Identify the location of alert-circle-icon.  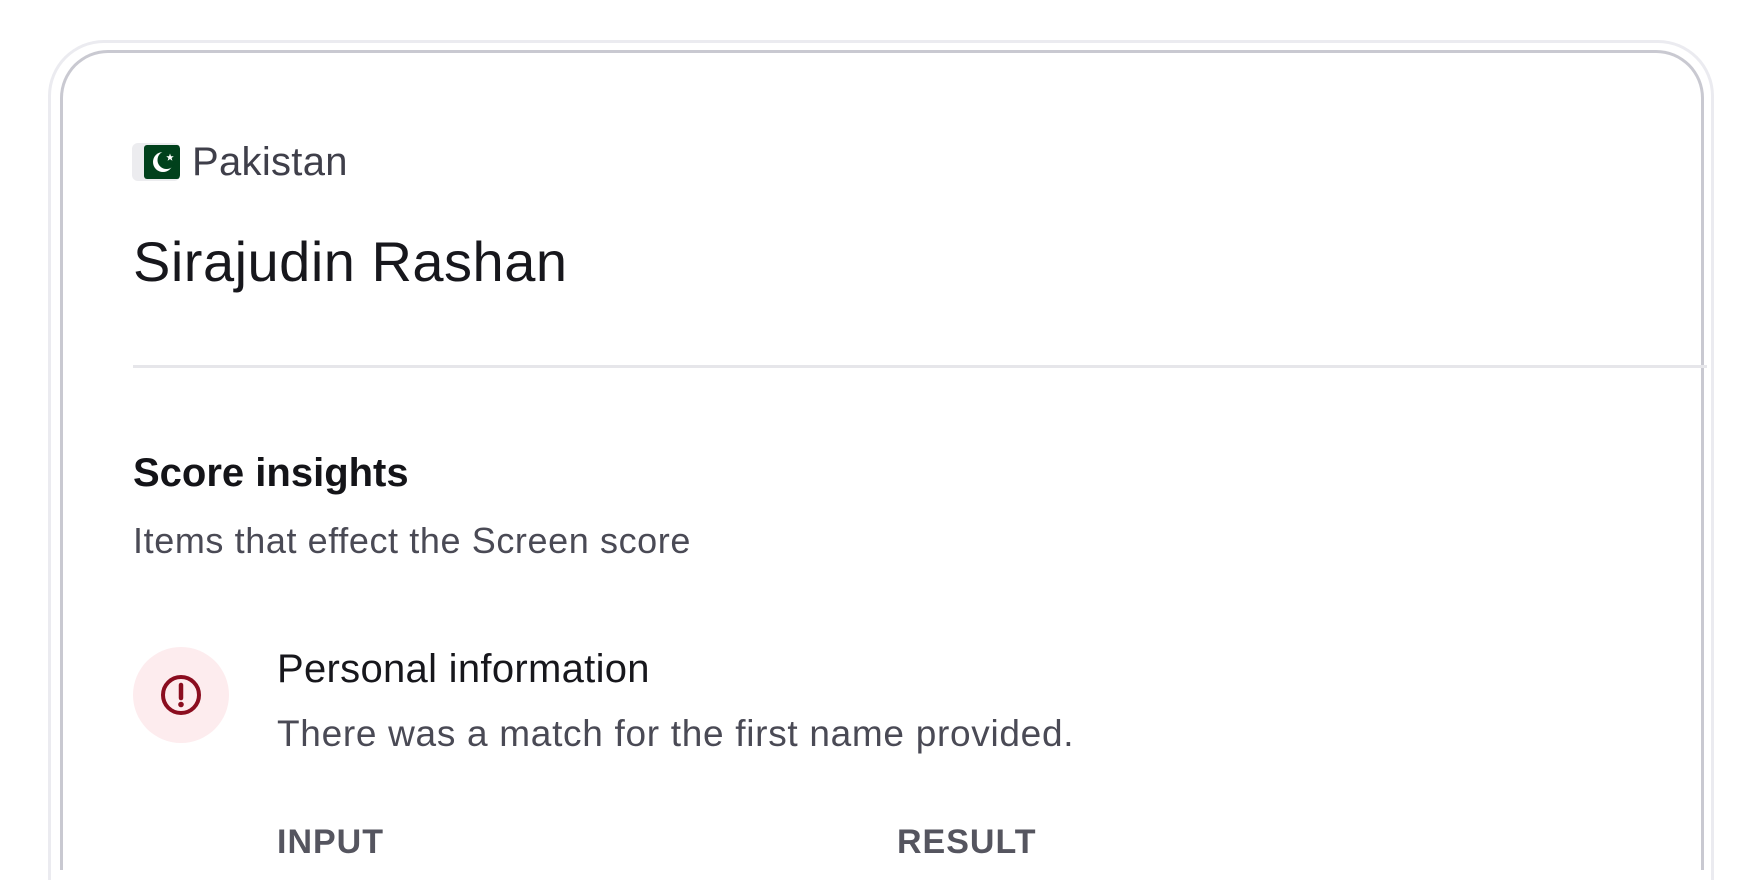
(181, 695).